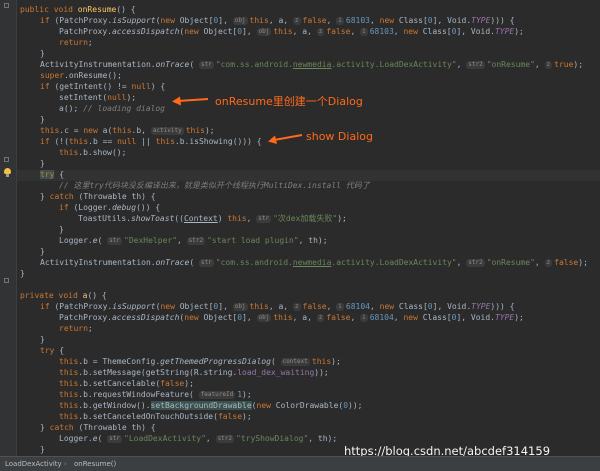 The width and height of the screenshot is (600, 471). I want to click on parameter-hint: obj, so click(240, 307).